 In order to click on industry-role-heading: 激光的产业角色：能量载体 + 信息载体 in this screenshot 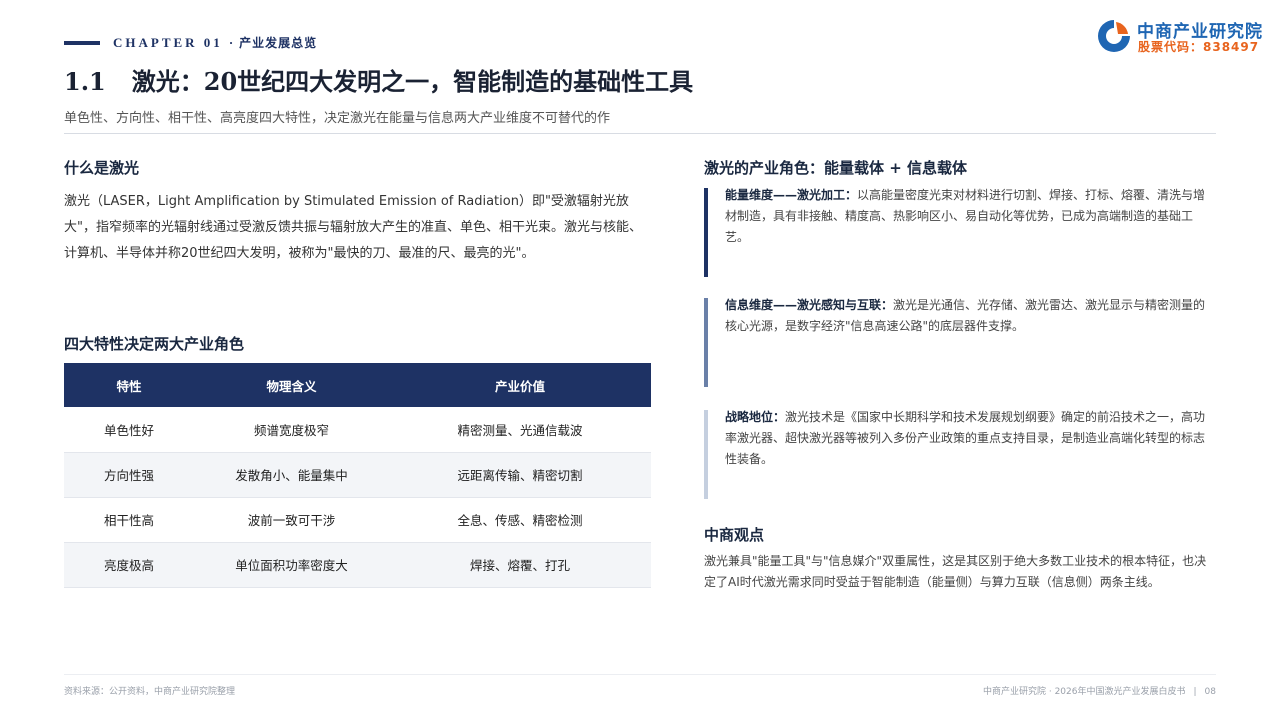, I will do `click(836, 168)`.